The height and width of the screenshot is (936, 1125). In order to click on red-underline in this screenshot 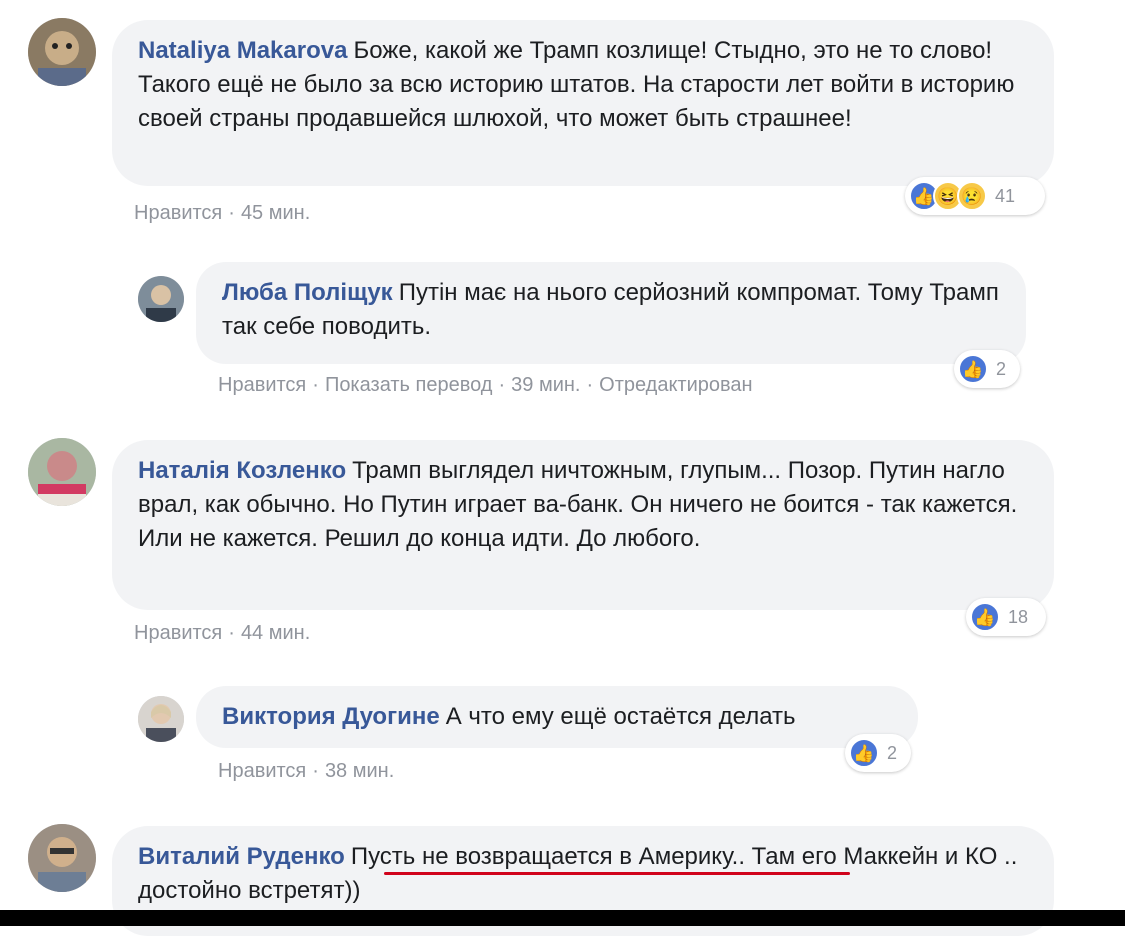, I will do `click(617, 873)`.